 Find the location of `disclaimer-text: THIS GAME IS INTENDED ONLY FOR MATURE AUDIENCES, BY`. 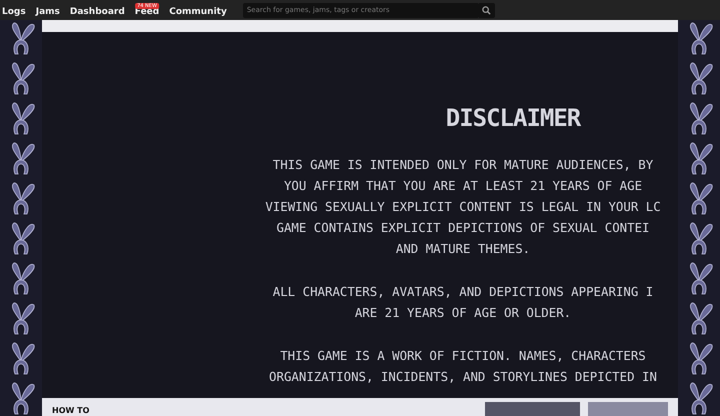

disclaimer-text: THIS GAME IS INTENDED ONLY FOR MATURE AUDIENCES, BY is located at coordinates (463, 165).